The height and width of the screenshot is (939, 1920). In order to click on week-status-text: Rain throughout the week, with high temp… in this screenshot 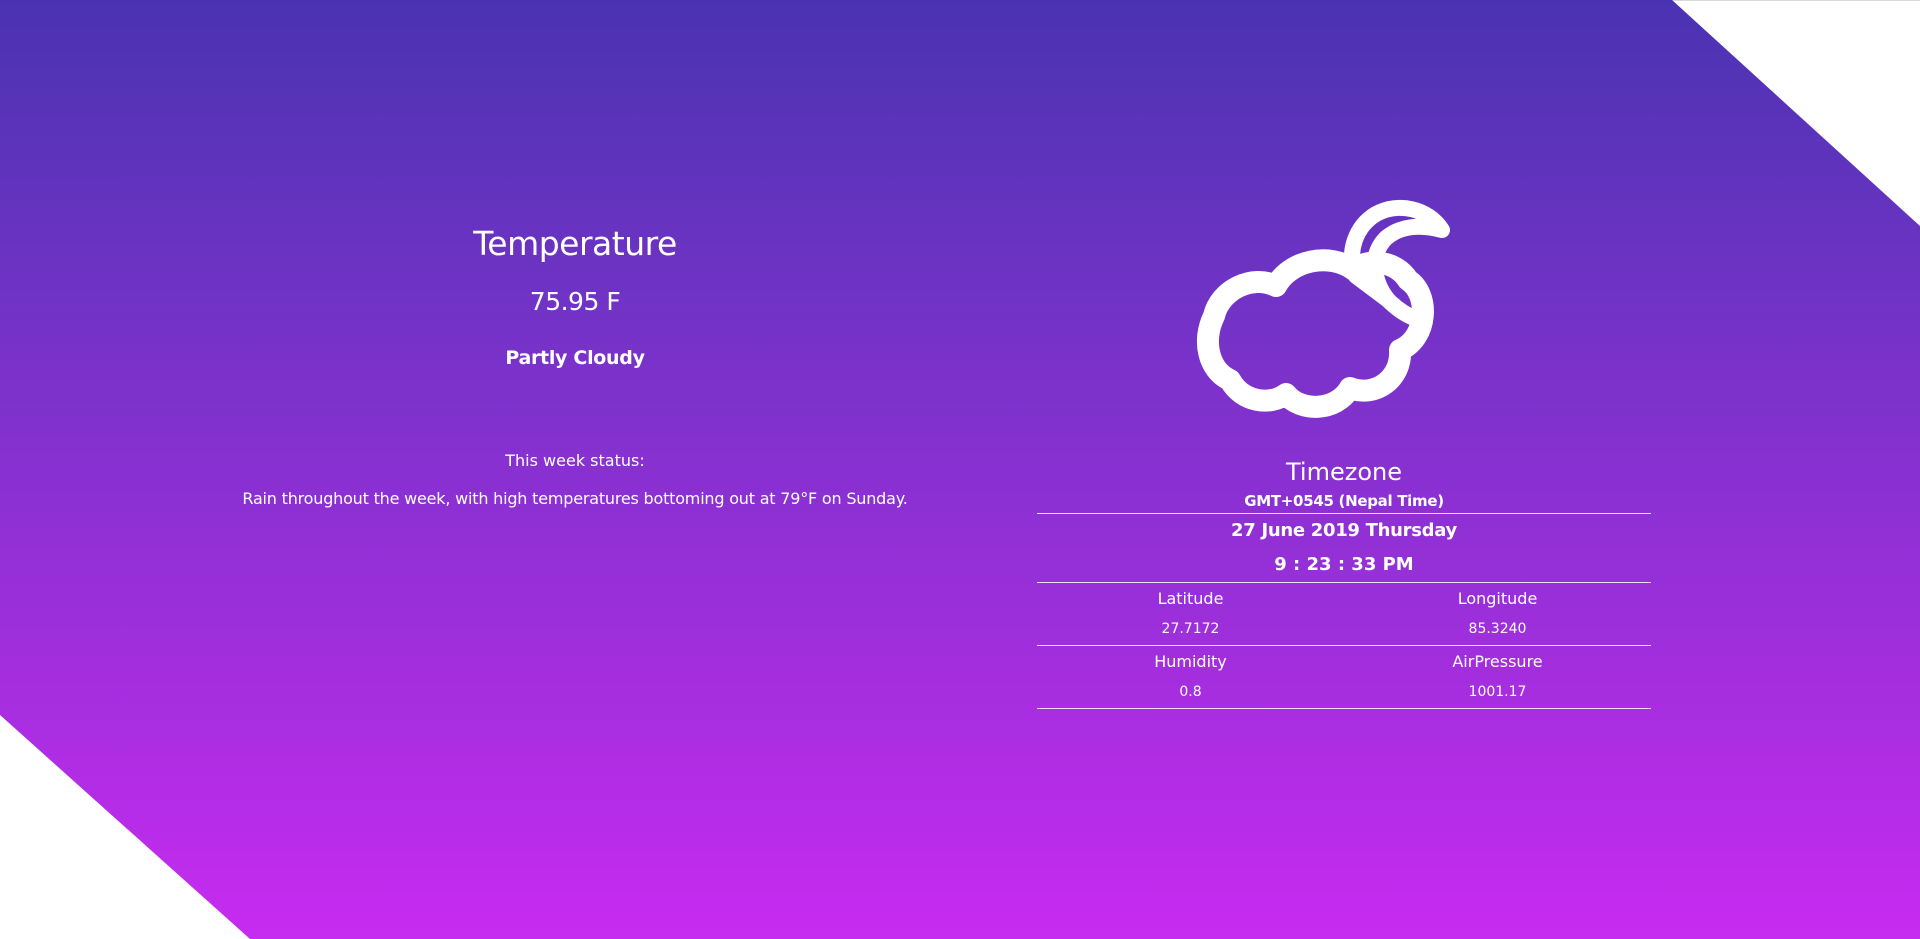, I will do `click(575, 498)`.